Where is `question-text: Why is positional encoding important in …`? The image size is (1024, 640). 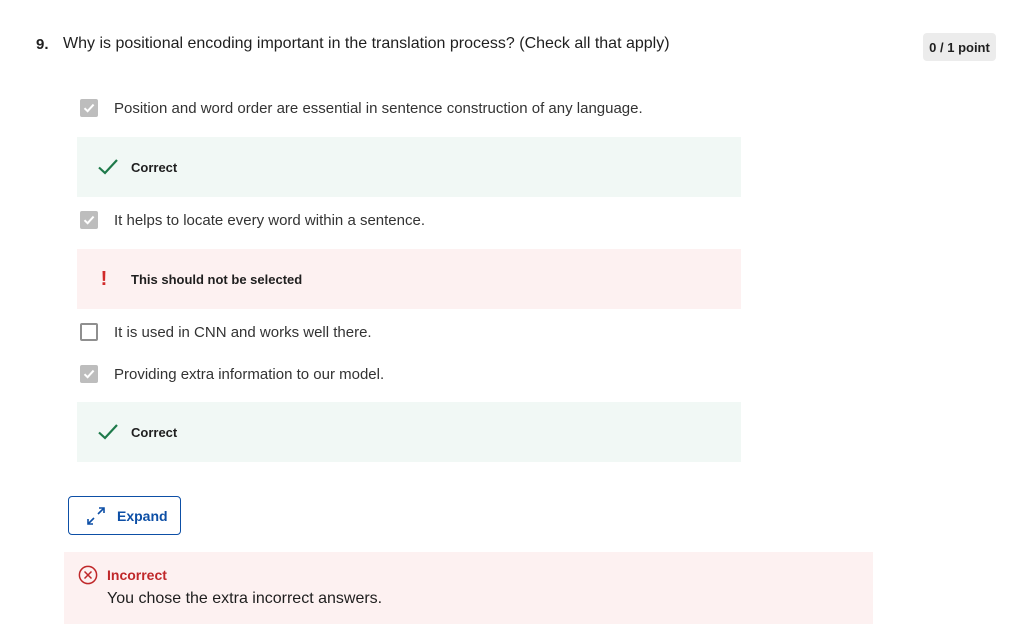 question-text: Why is positional encoding important in … is located at coordinates (366, 43).